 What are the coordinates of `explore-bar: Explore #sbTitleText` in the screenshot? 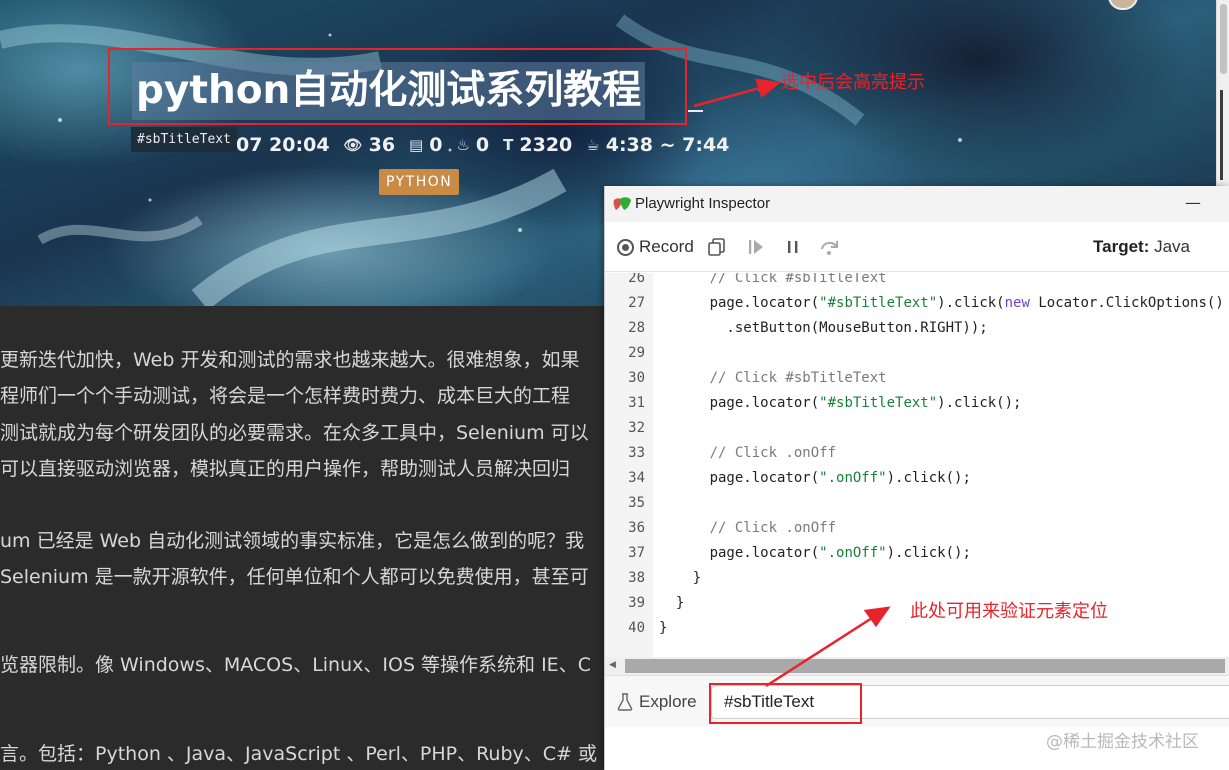 It's located at (917, 701).